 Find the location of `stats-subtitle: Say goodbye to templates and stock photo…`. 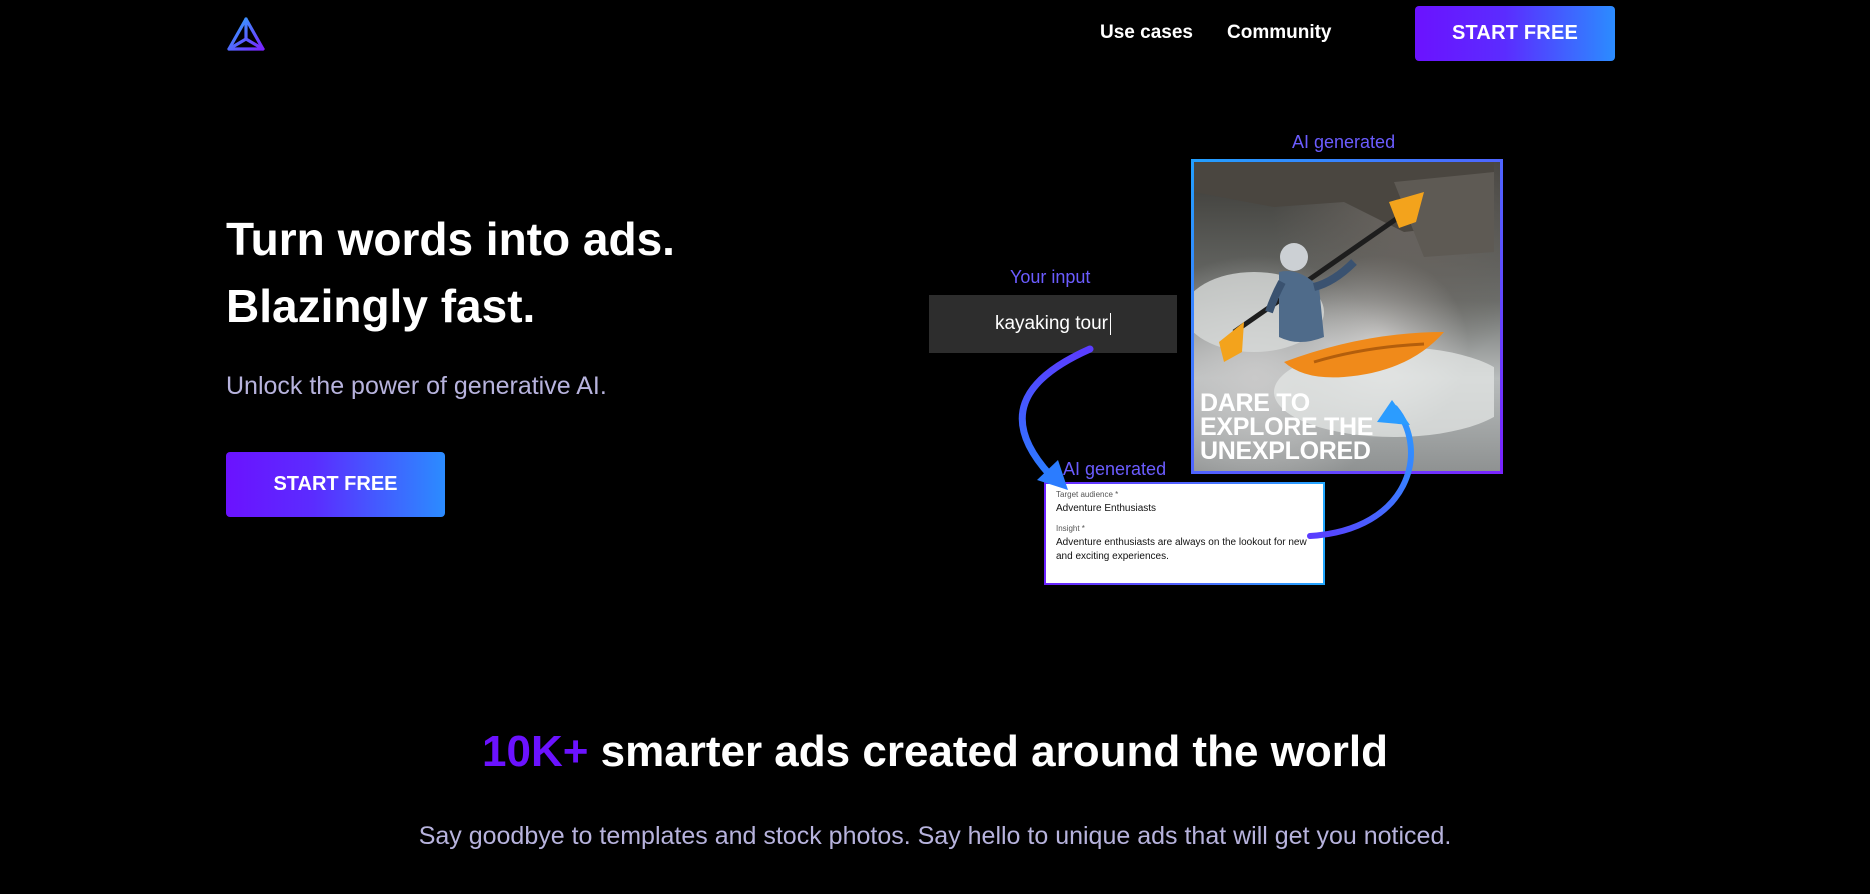

stats-subtitle: Say goodbye to templates and stock photo… is located at coordinates (935, 836).